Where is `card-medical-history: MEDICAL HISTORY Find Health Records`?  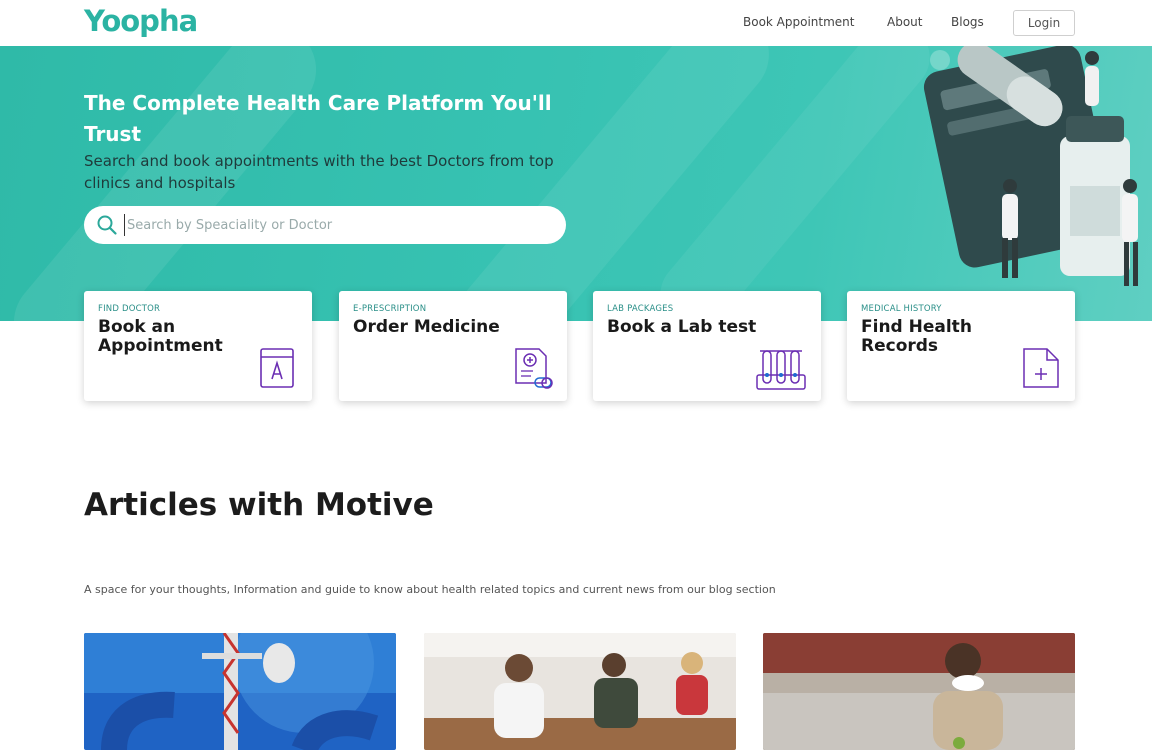
card-medical-history: MEDICAL HISTORY Find Health Records is located at coordinates (961, 346).